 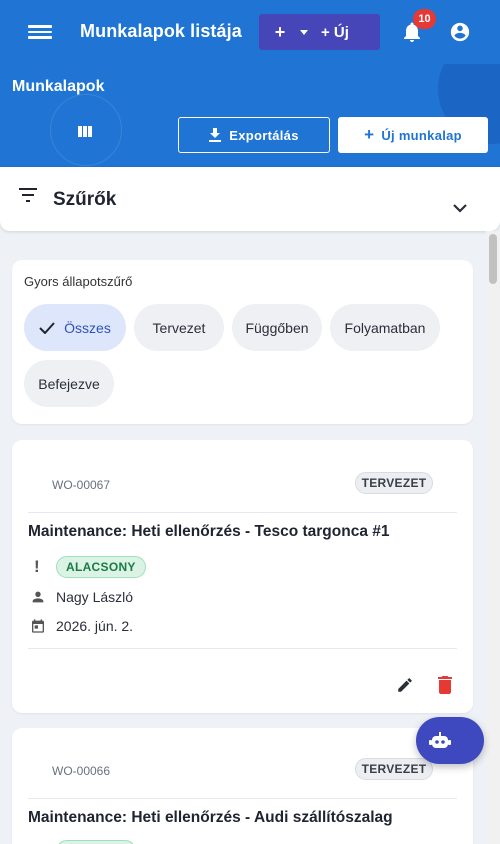 I want to click on scrollbar-track, so click(x=493, y=537).